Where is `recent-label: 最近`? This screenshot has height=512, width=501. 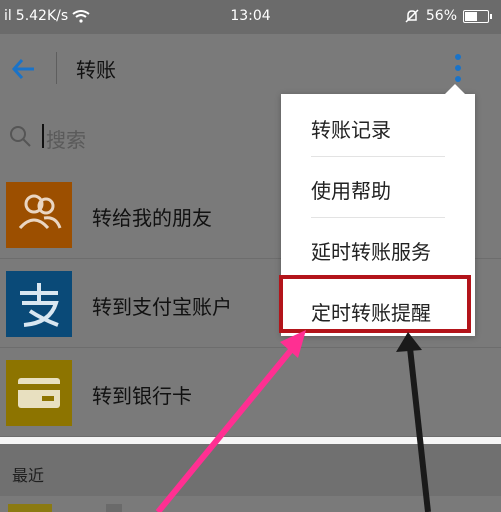
recent-label: 最近 is located at coordinates (28, 475).